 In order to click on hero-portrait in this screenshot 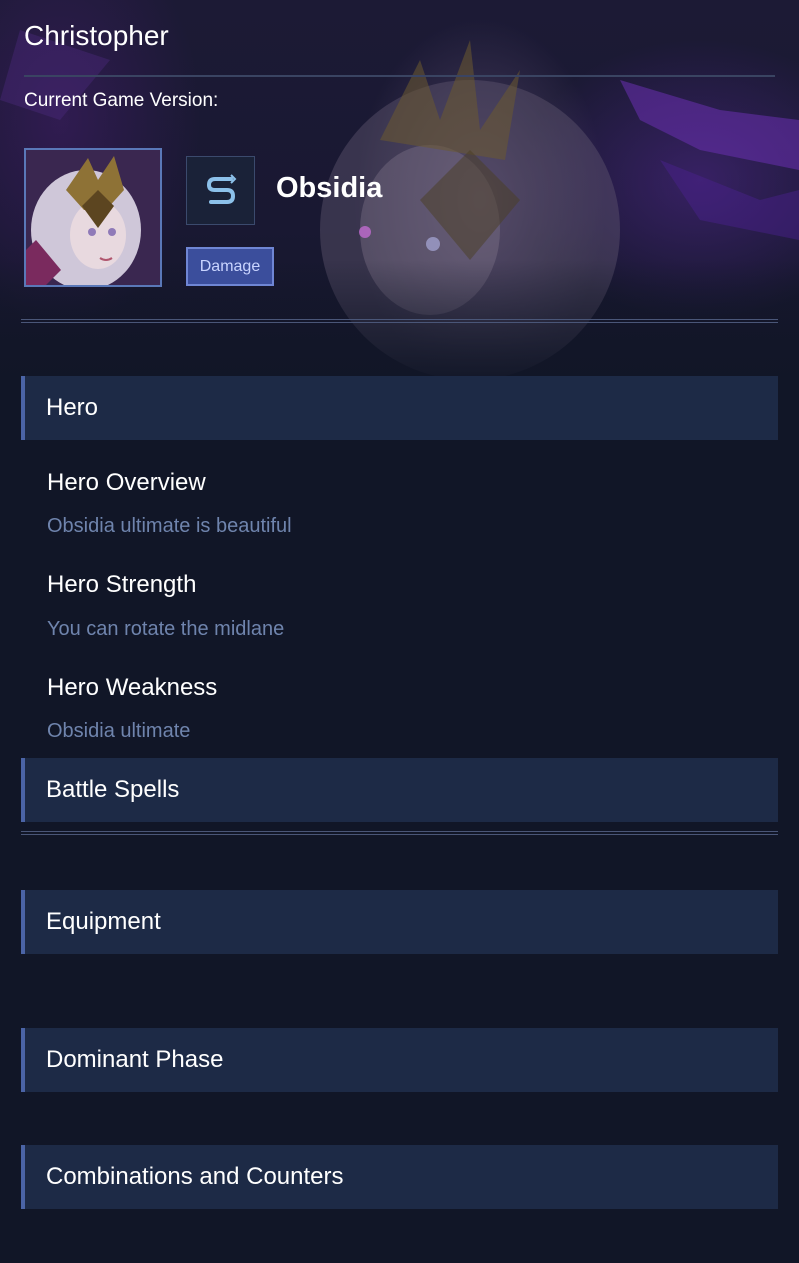, I will do `click(93, 217)`.